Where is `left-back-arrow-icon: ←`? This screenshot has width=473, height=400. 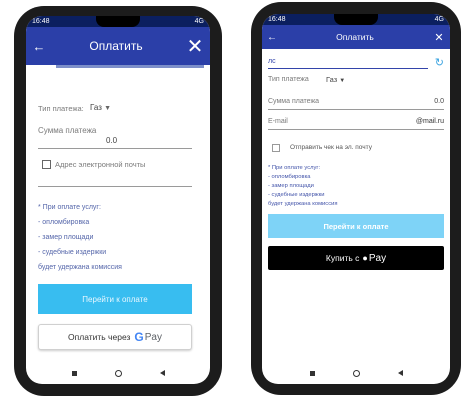 left-back-arrow-icon: ← is located at coordinates (39, 46).